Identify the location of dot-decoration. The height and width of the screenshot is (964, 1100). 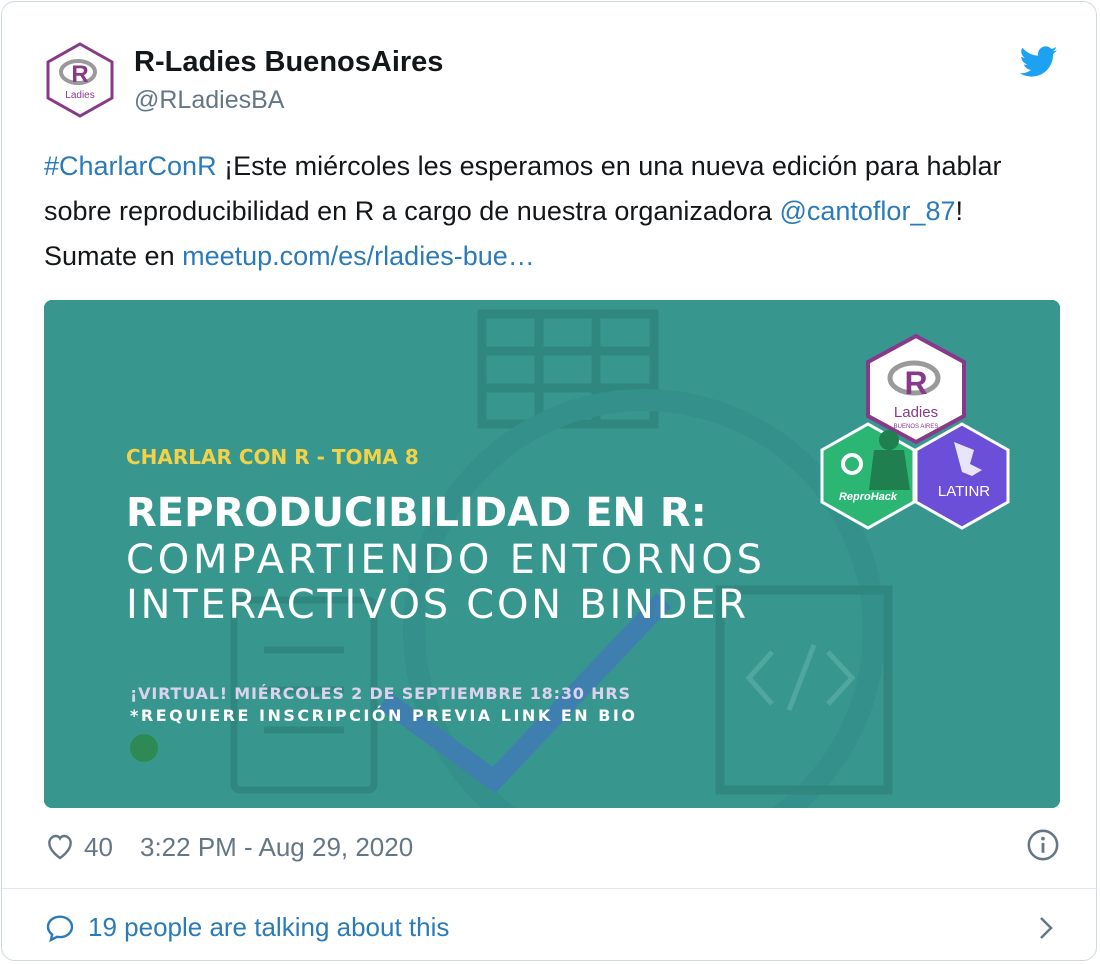
(144, 748).